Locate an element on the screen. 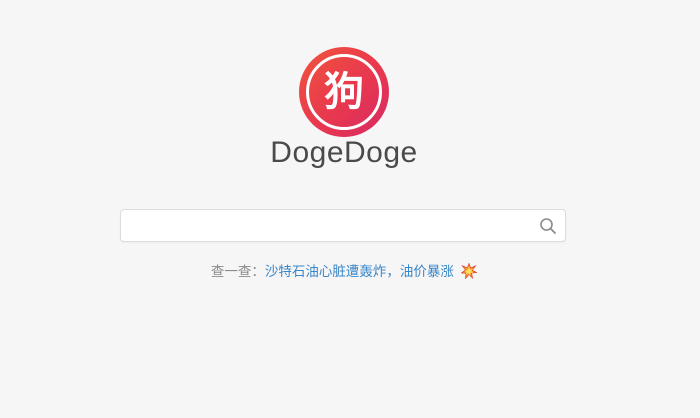 This screenshot has height=418, width=700. logo-badge: 狗 is located at coordinates (344, 92).